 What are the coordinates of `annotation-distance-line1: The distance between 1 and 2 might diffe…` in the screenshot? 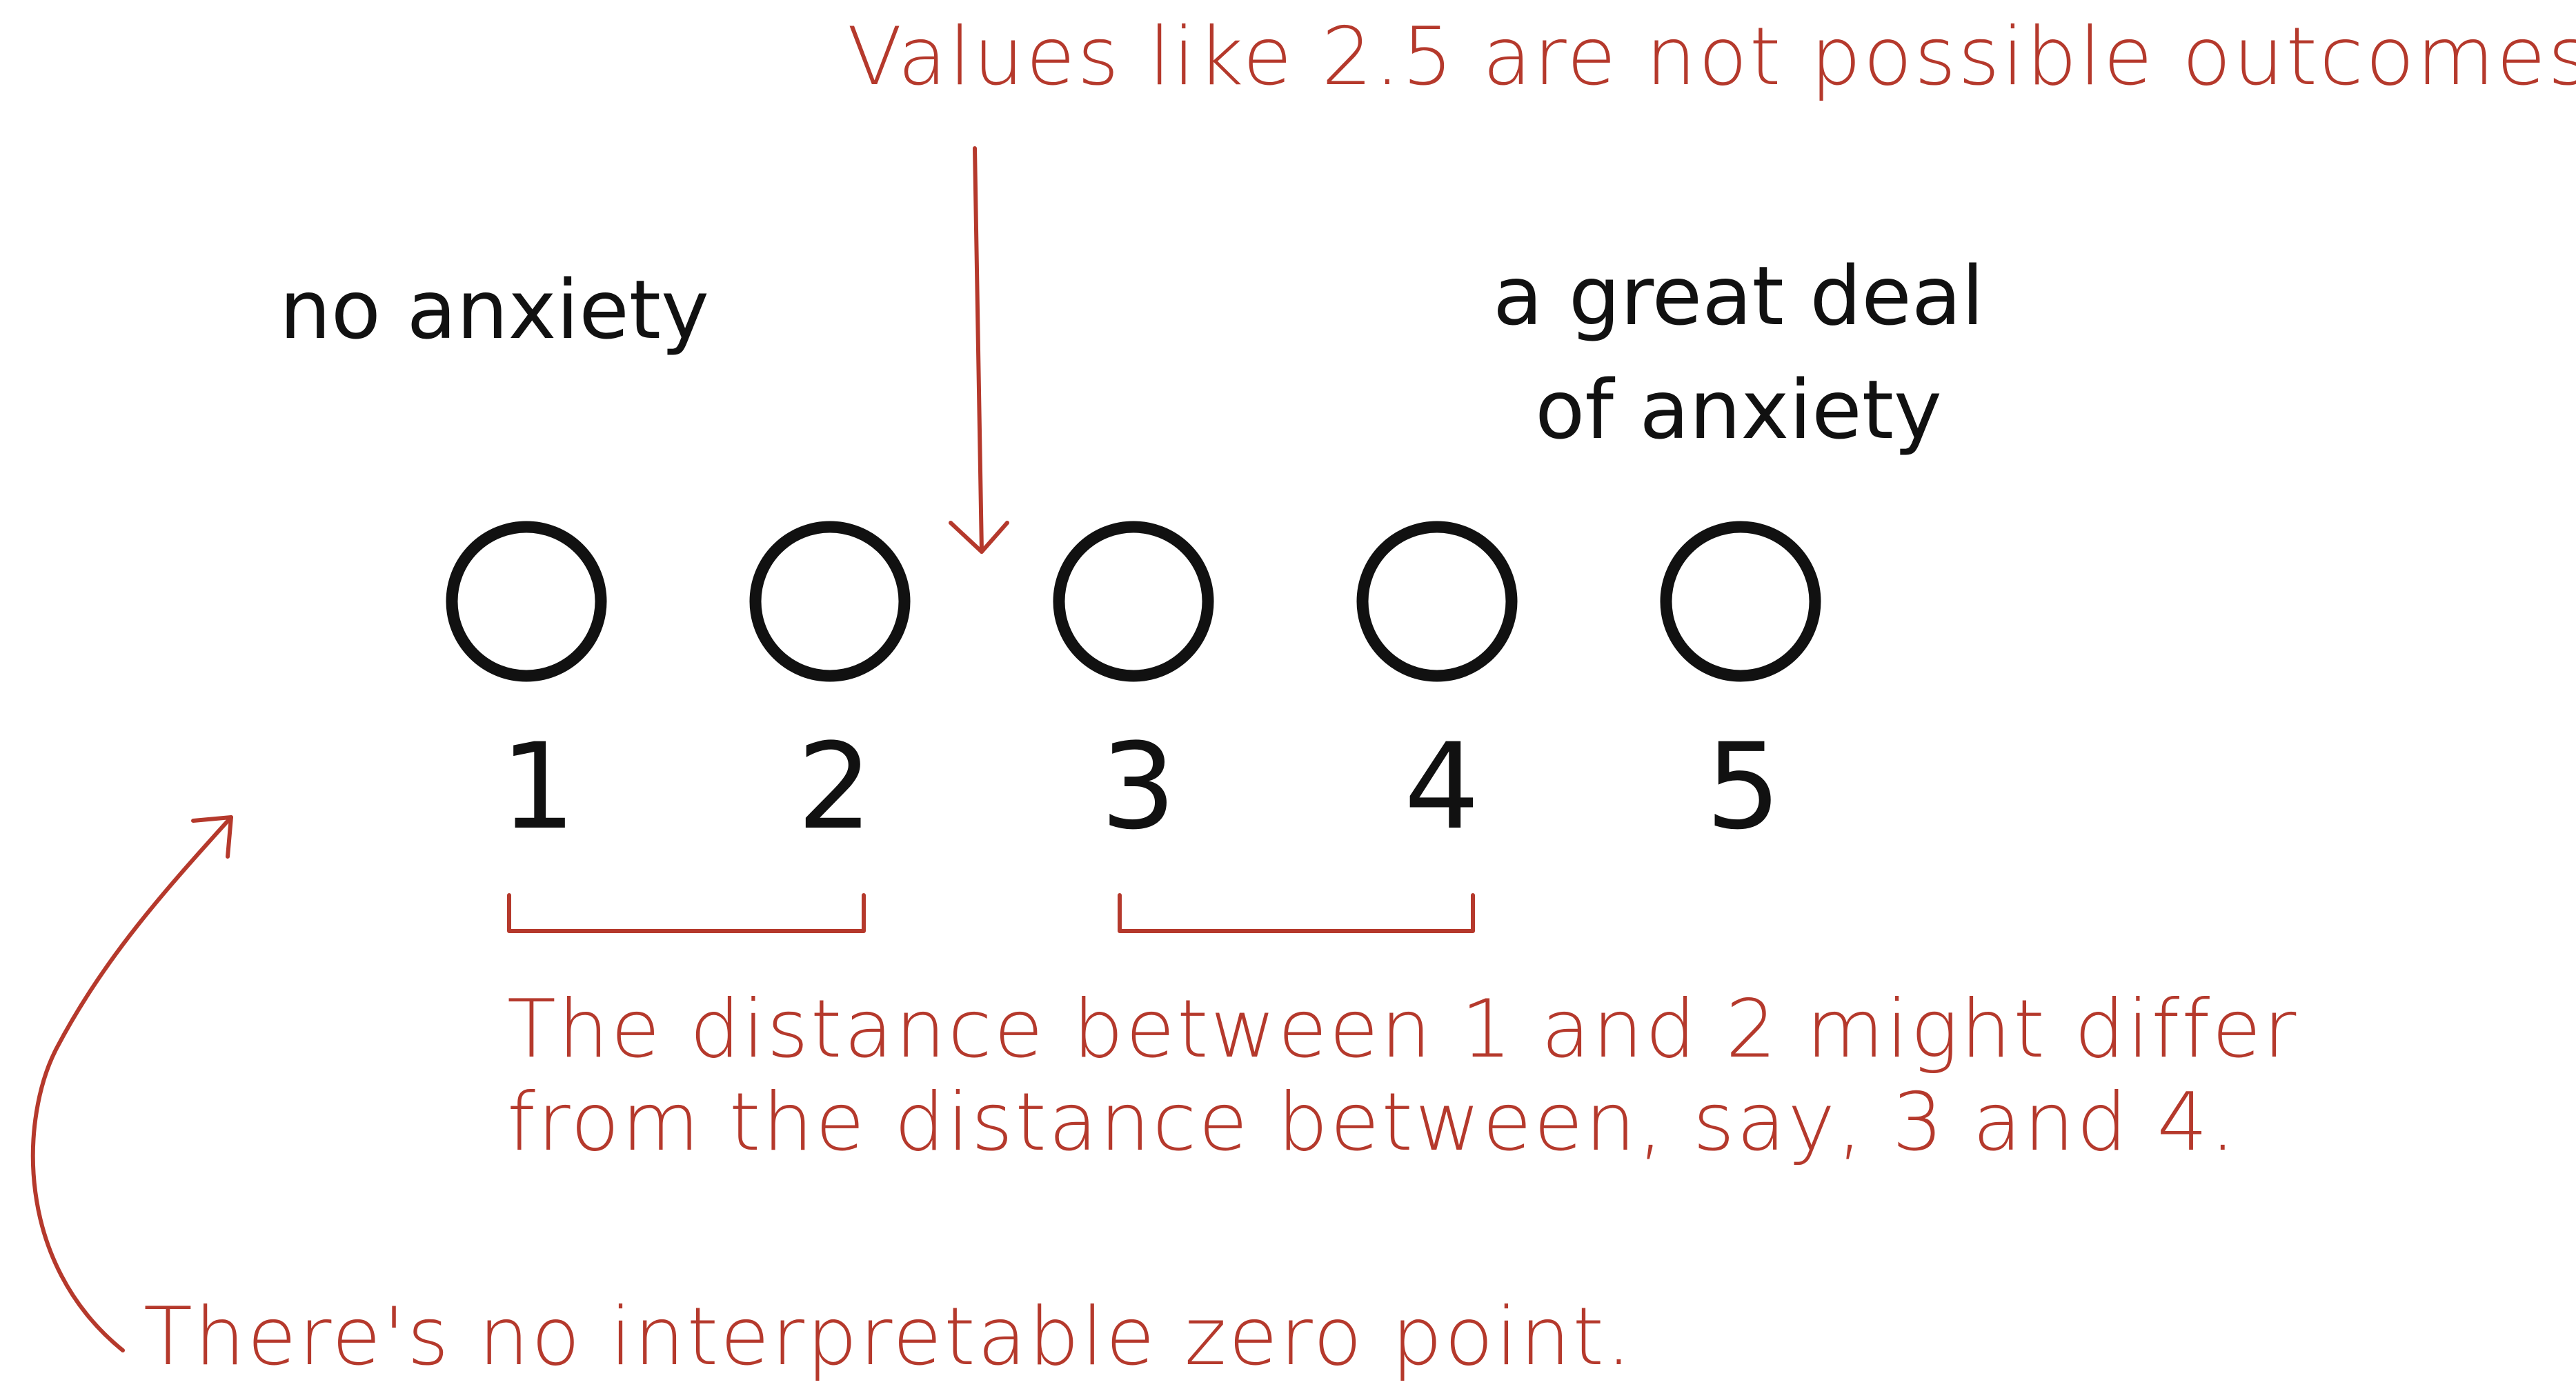 It's located at (1402, 1029).